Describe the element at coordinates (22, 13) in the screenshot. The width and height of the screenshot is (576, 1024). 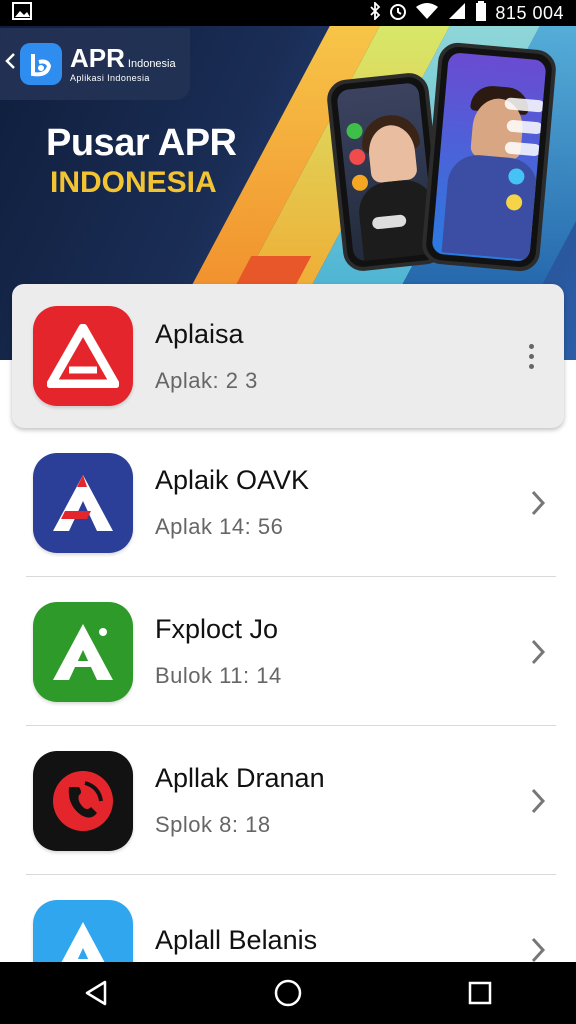
I see `gallery-icon` at that location.